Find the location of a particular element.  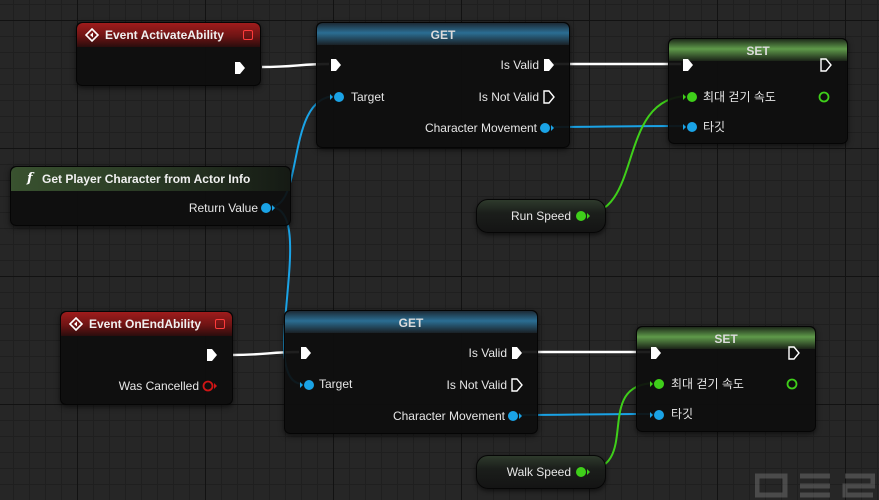

function-icon: f is located at coordinates (30, 178).